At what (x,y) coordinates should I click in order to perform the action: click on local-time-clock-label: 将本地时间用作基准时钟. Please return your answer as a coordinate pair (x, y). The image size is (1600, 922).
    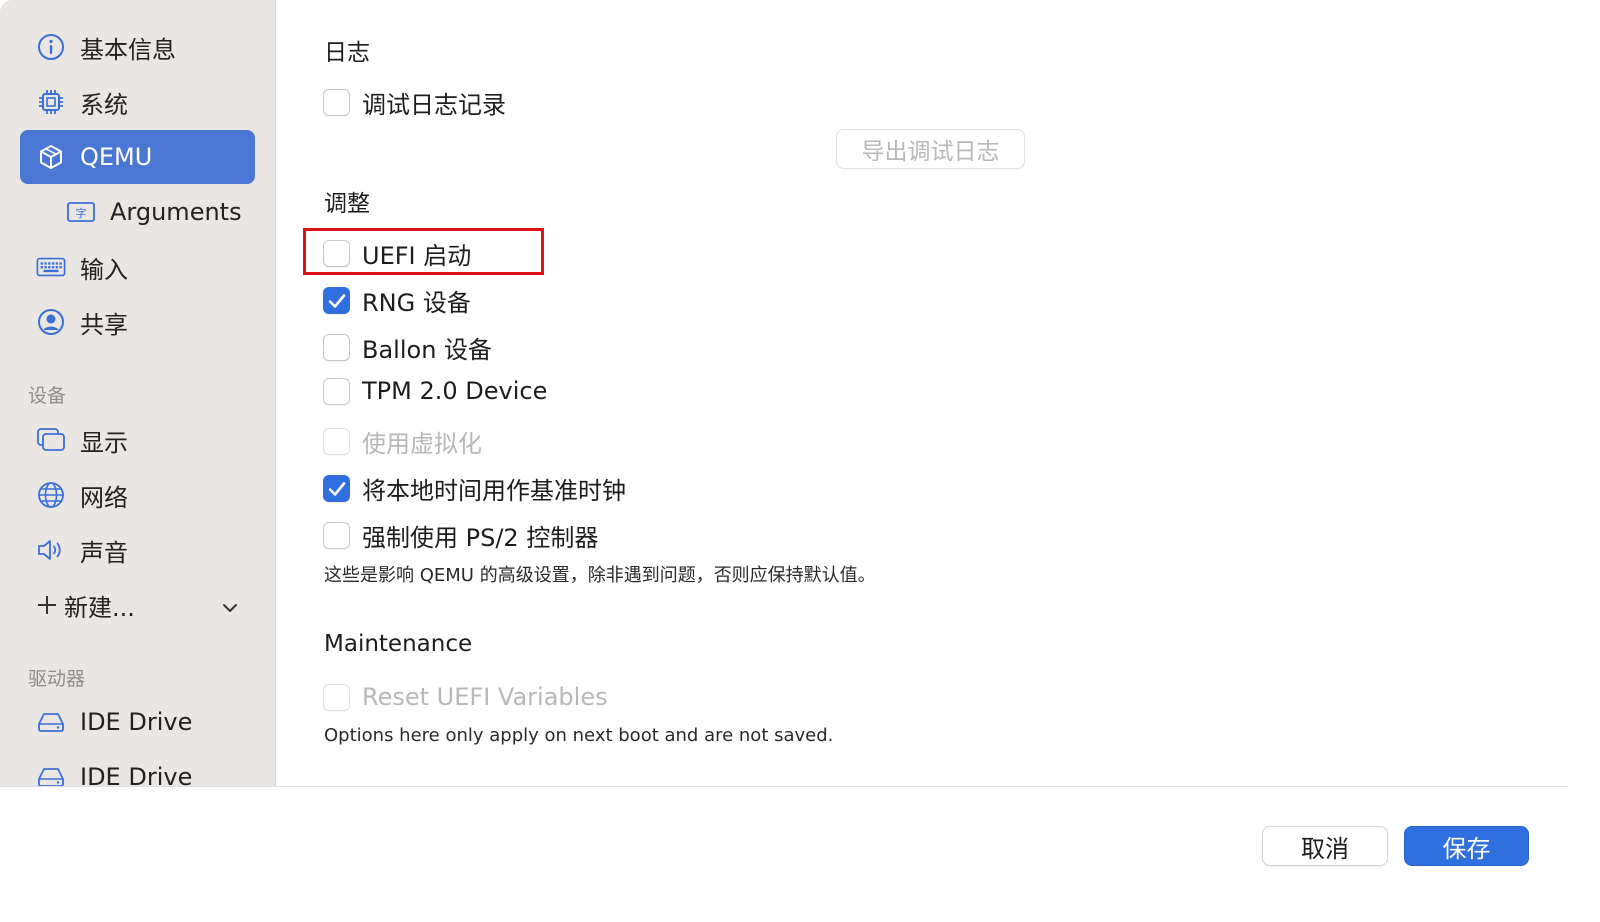
    Looking at the image, I should click on (494, 491).